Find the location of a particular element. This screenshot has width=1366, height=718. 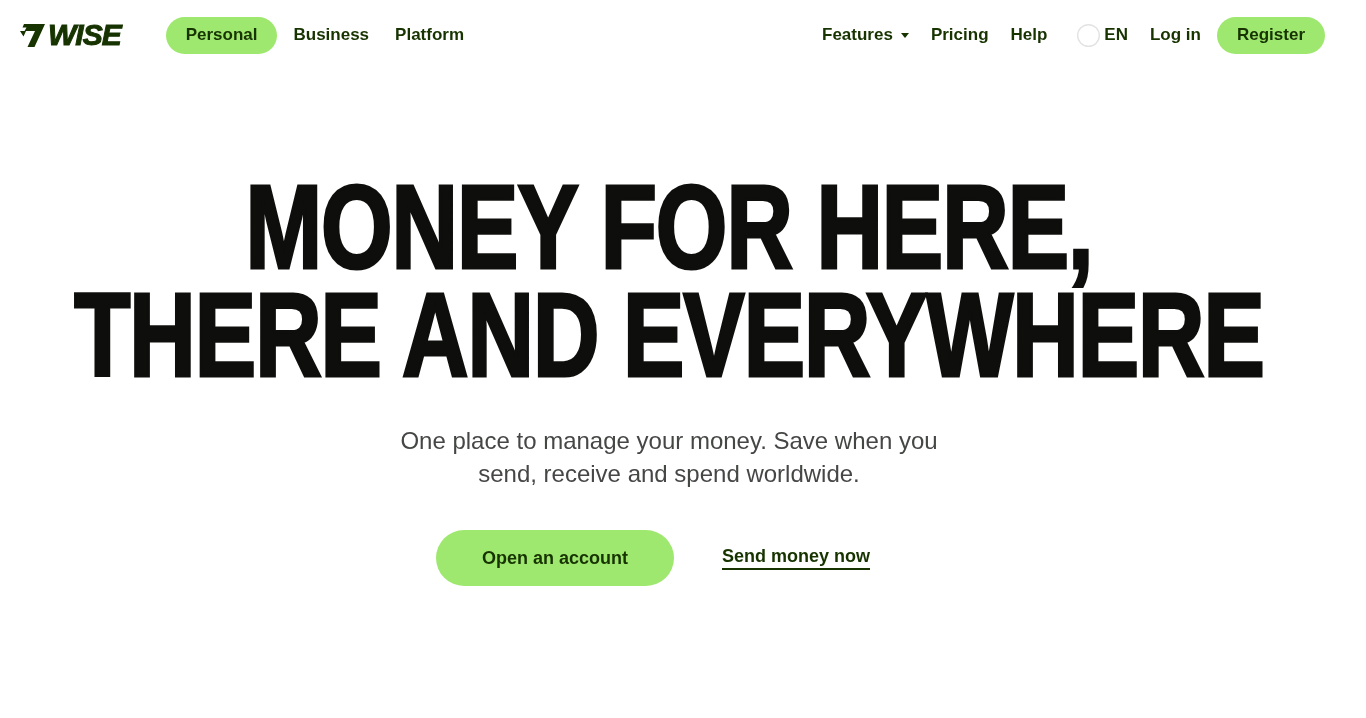

hero-subtitle: One place to manage your money. Save when you send, receive and spend worldwide. is located at coordinates (669, 457).